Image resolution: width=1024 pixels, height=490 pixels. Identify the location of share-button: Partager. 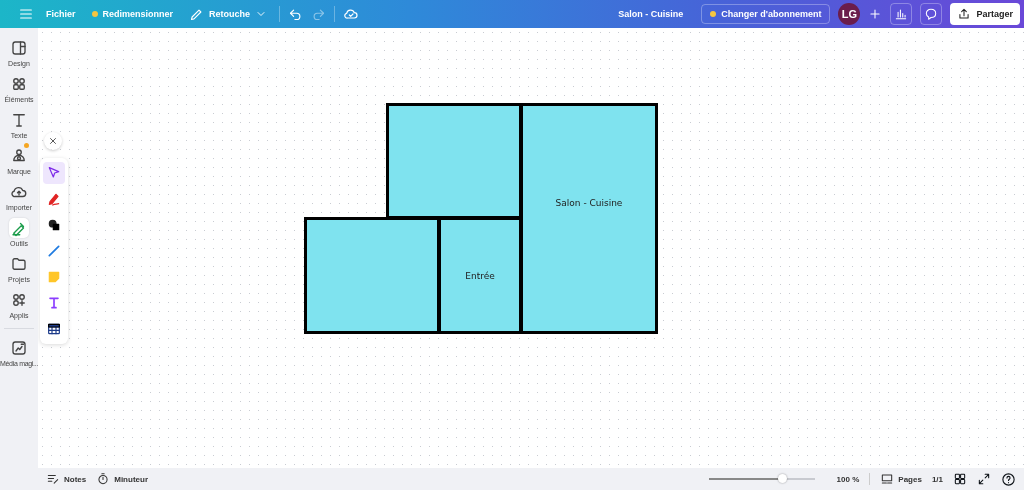
(985, 14).